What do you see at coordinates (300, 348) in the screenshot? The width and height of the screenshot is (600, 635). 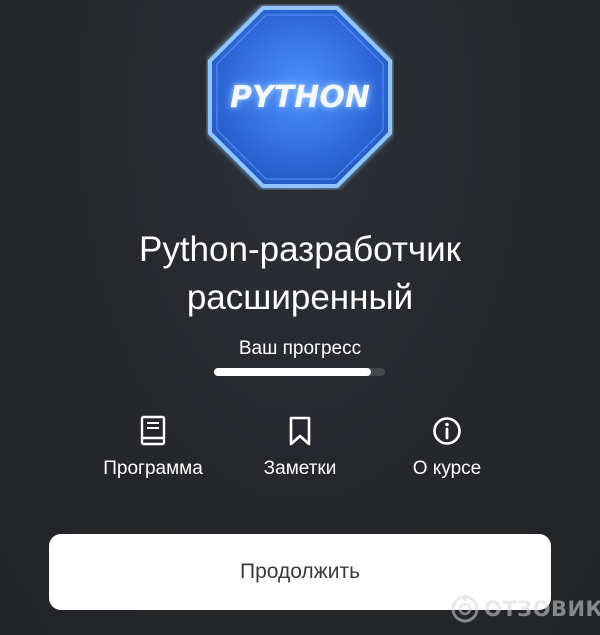 I see `progress-label: Ваш прогресс` at bounding box center [300, 348].